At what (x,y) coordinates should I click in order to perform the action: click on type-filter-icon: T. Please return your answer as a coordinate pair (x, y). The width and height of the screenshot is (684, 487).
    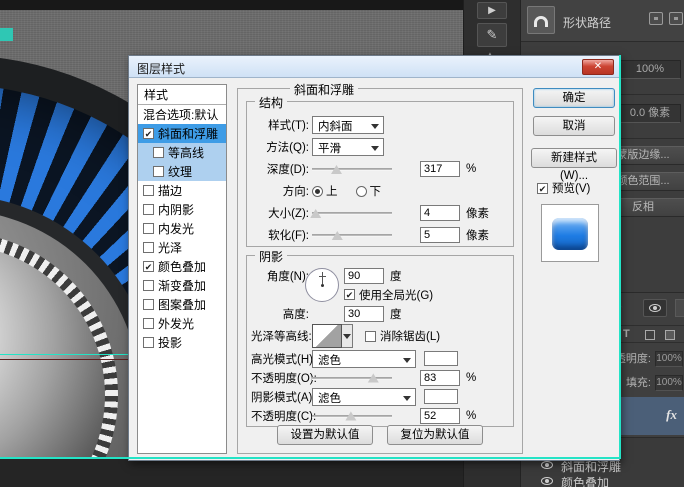
    Looking at the image, I should click on (626, 334).